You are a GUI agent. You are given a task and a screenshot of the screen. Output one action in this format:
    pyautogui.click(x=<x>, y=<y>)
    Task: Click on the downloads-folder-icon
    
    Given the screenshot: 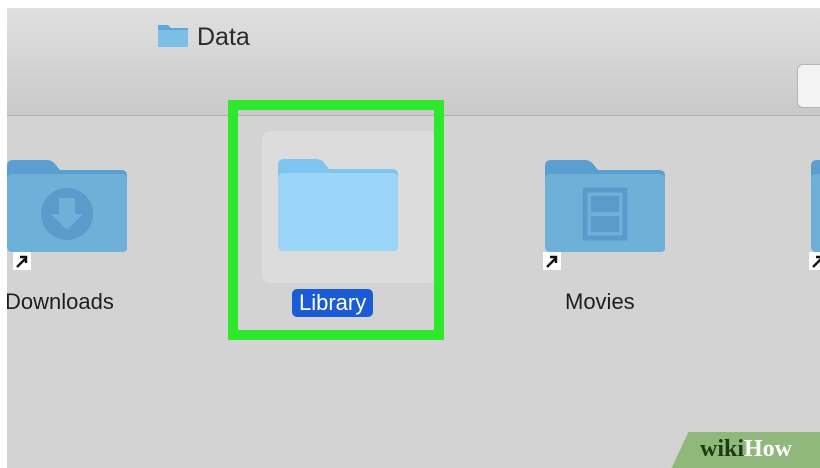 What is the action you would take?
    pyautogui.click(x=67, y=206)
    